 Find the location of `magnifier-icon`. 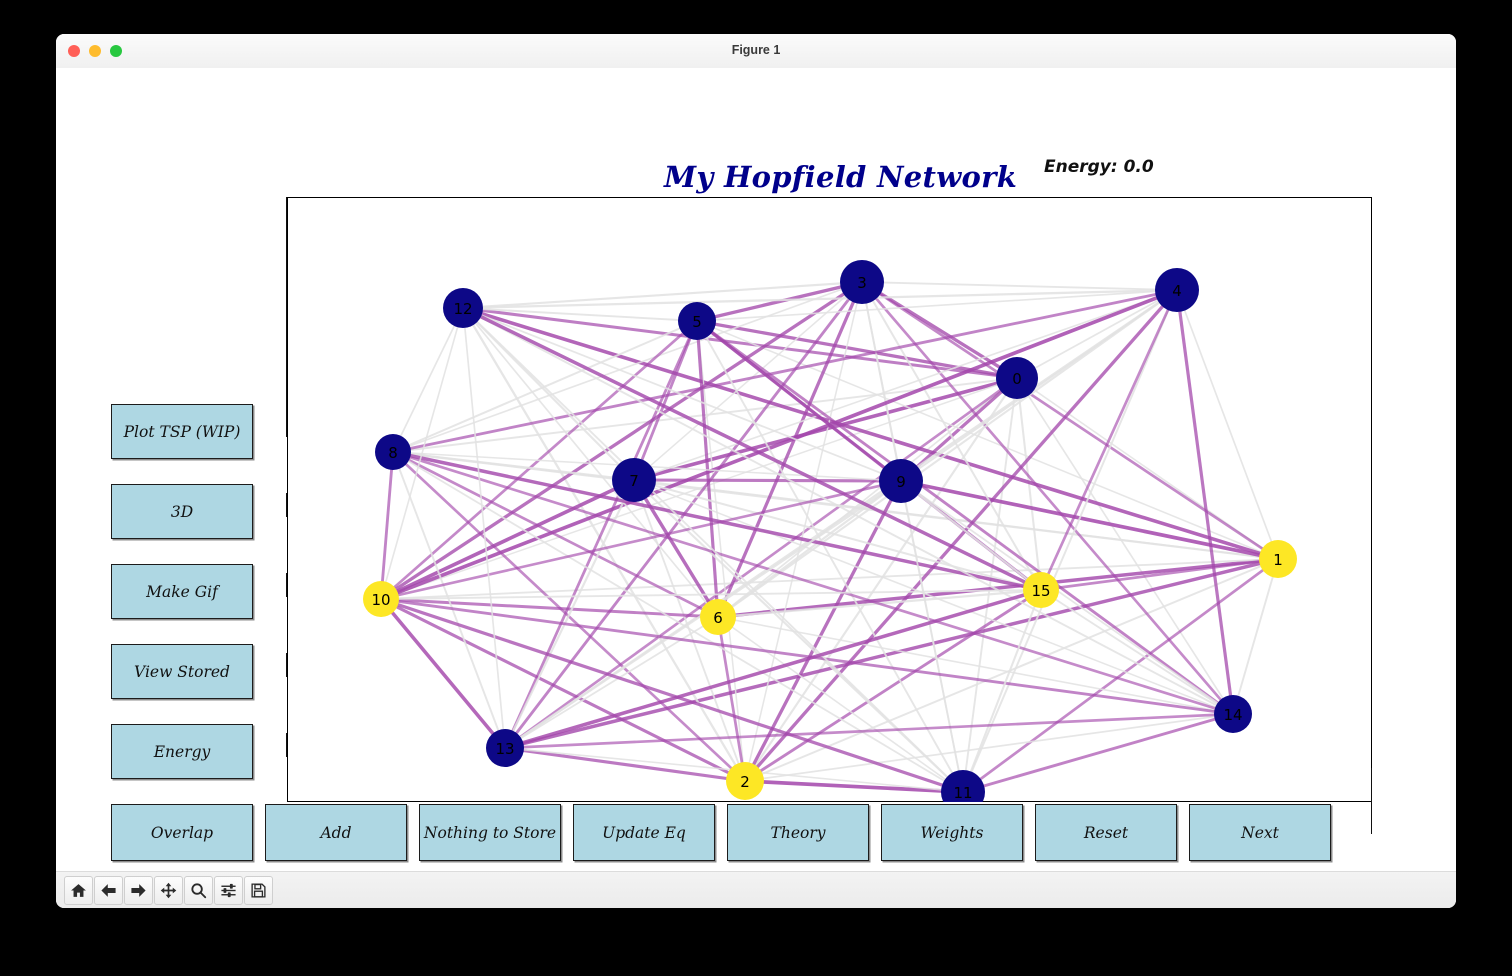

magnifier-icon is located at coordinates (198, 890).